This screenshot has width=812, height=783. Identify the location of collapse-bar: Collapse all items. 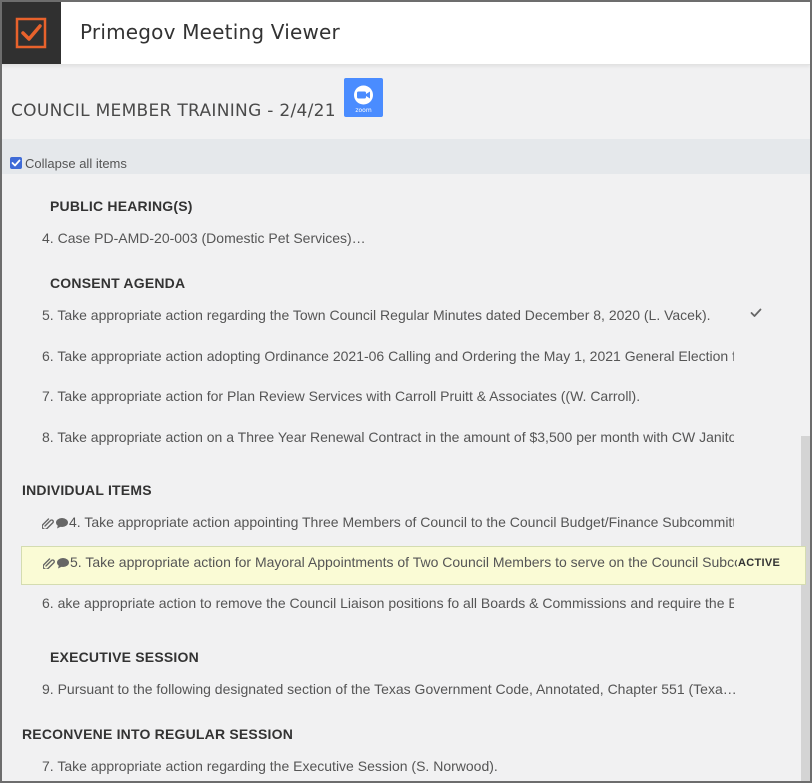
(406, 156).